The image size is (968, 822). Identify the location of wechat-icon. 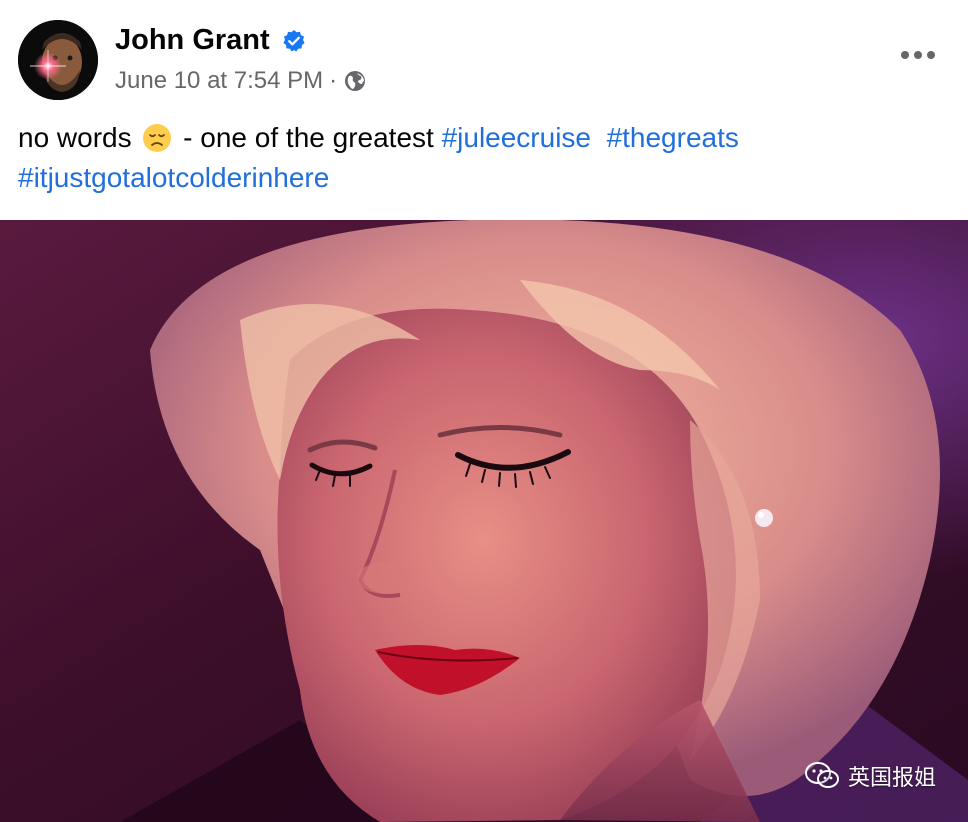
(821, 775).